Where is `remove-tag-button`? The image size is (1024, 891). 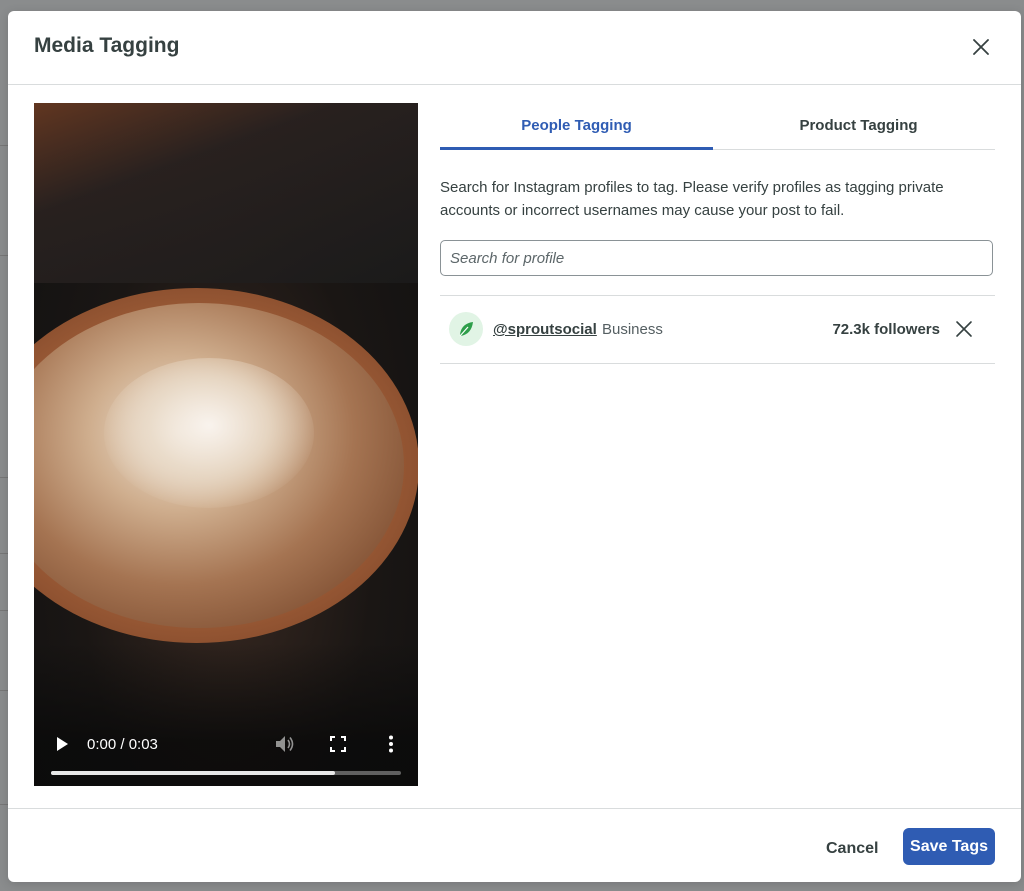
remove-tag-button is located at coordinates (964, 329).